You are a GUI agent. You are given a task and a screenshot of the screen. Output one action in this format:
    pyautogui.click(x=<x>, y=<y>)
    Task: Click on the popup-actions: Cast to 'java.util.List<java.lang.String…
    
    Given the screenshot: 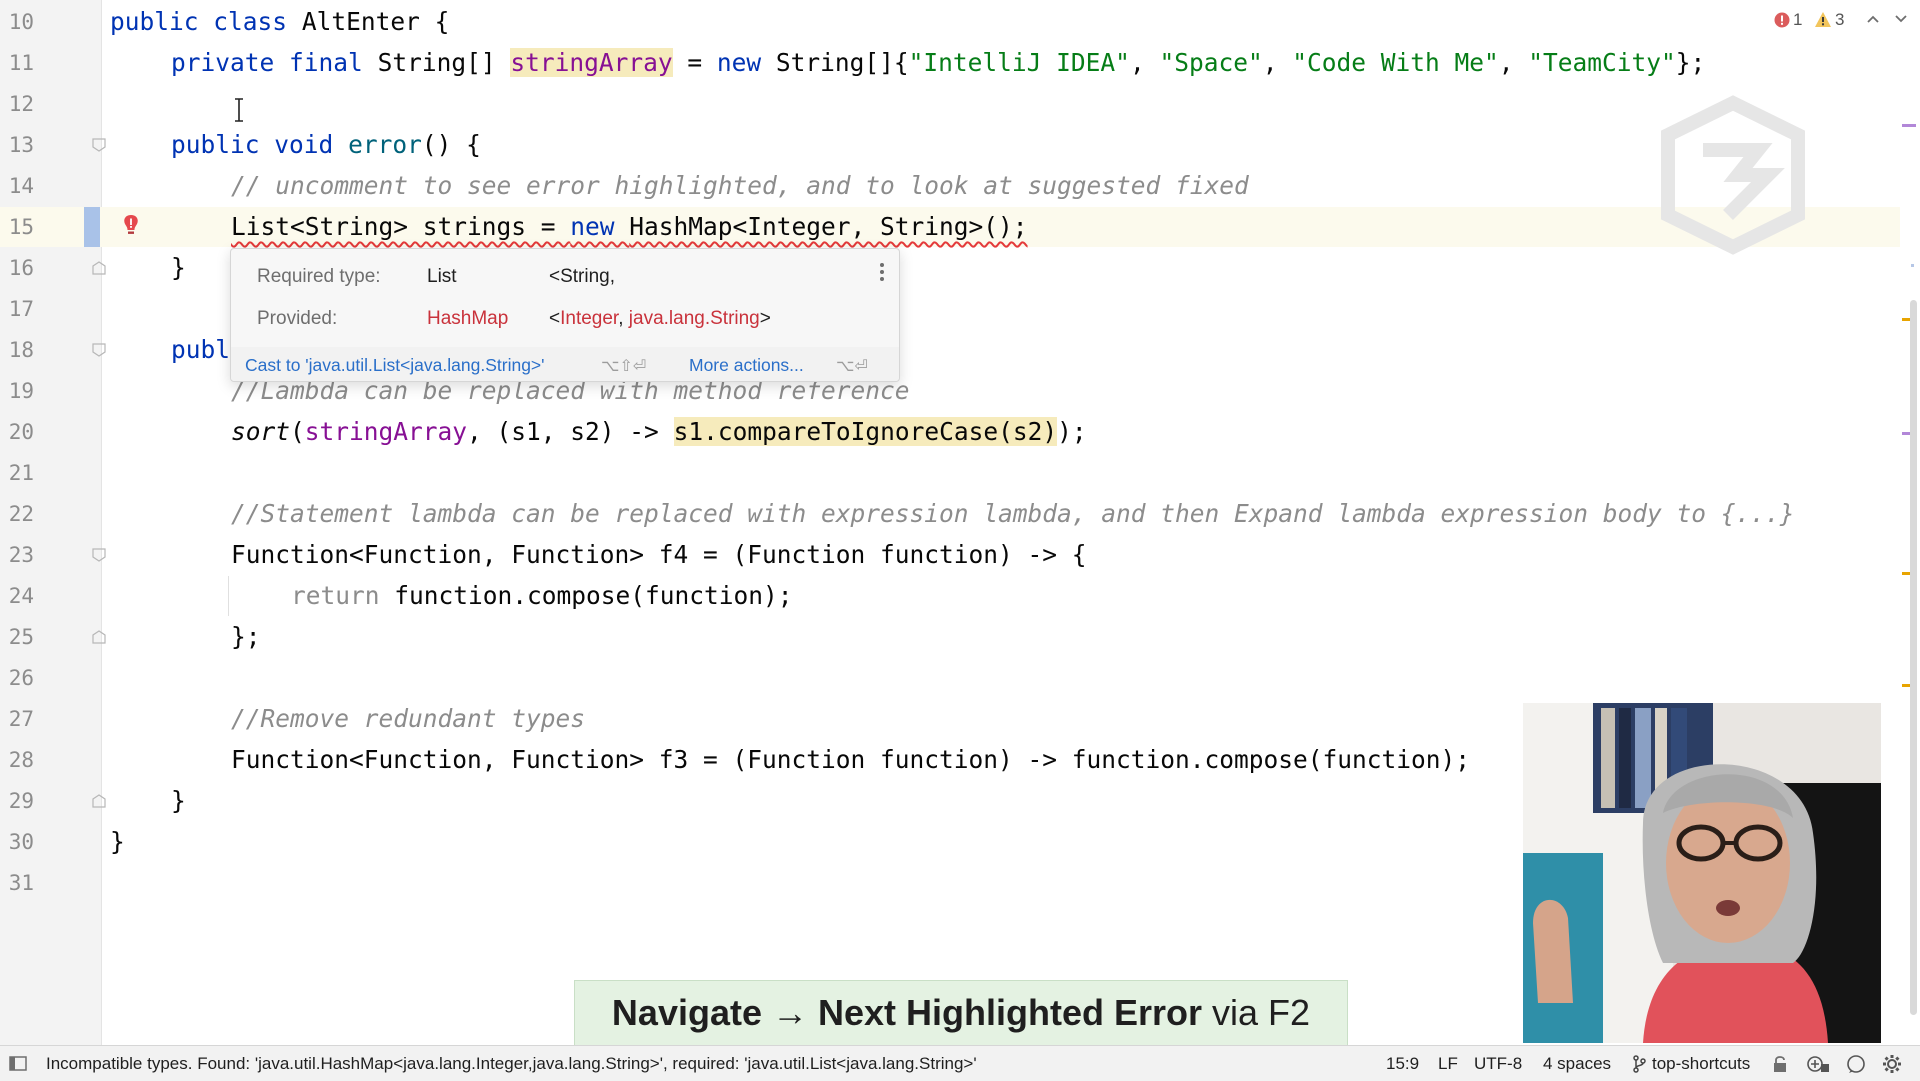 What is the action you would take?
    pyautogui.click(x=565, y=364)
    